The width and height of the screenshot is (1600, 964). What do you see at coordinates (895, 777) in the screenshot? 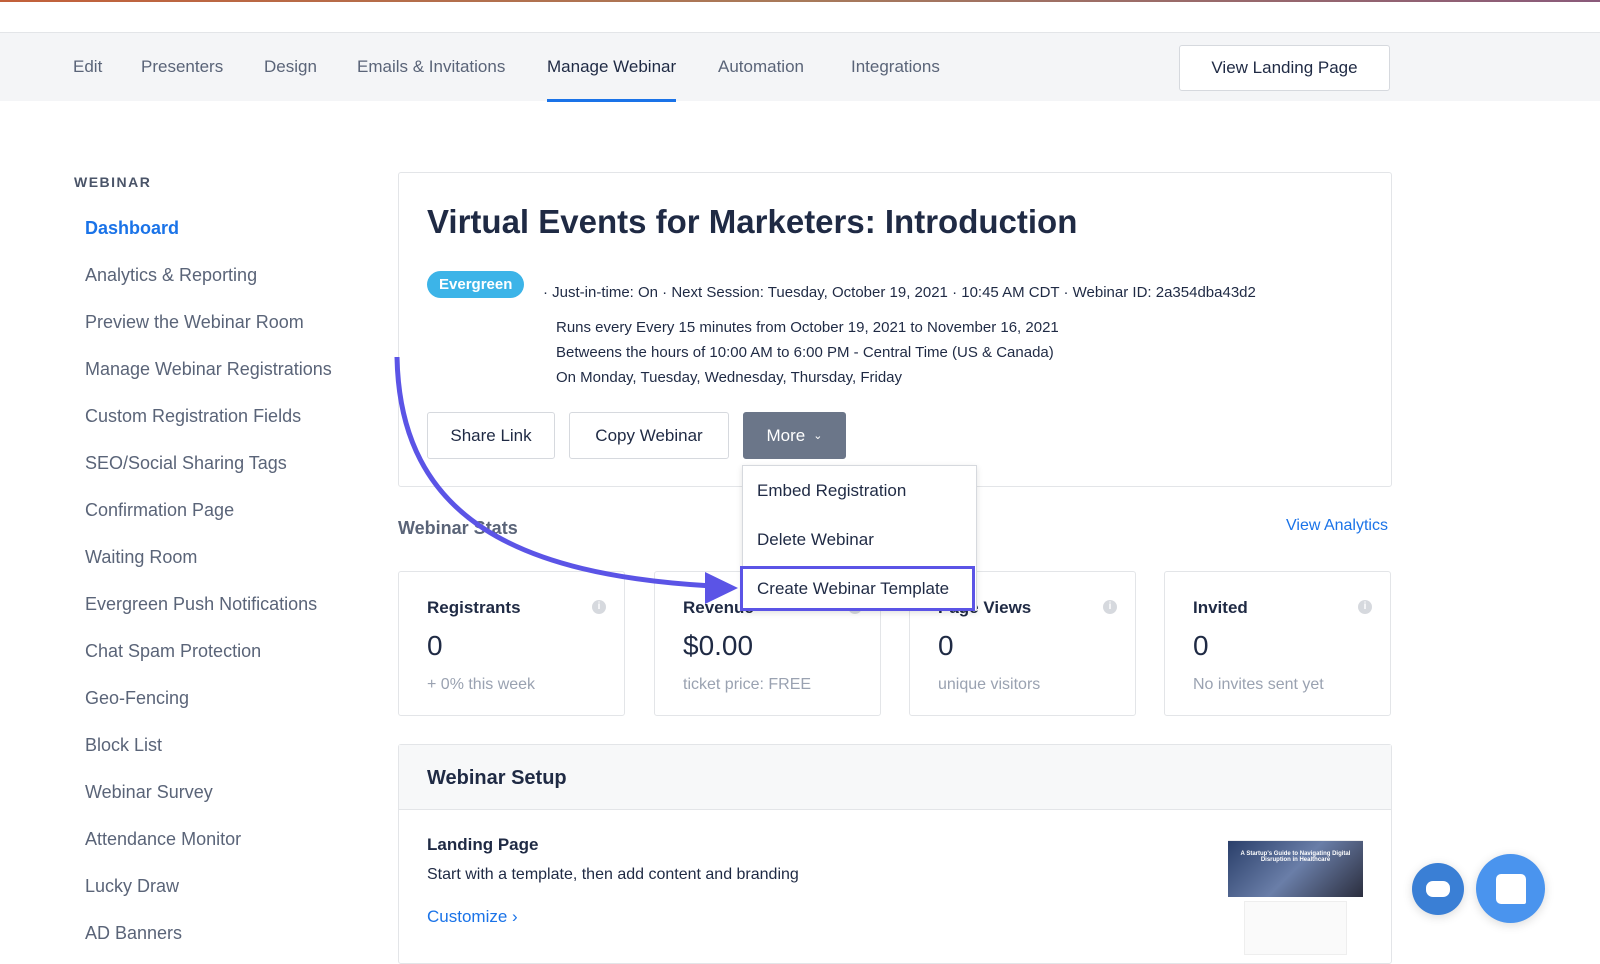
I see `webinar-setup-heading: Webinar Setup` at bounding box center [895, 777].